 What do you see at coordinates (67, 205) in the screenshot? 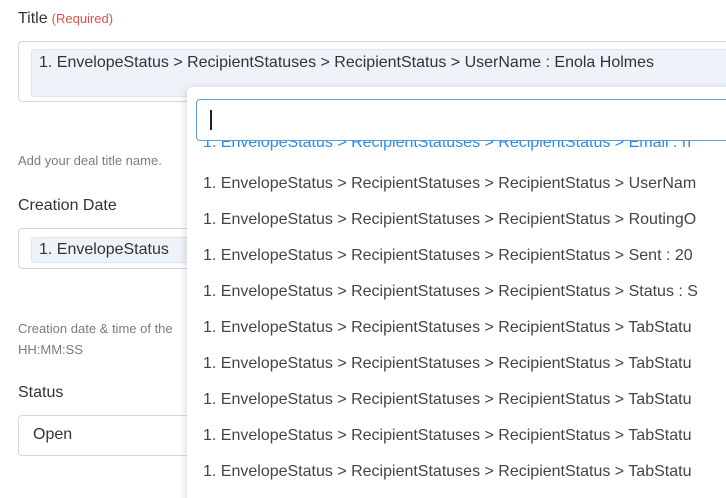
I see `creation-date-label: Creation Date` at bounding box center [67, 205].